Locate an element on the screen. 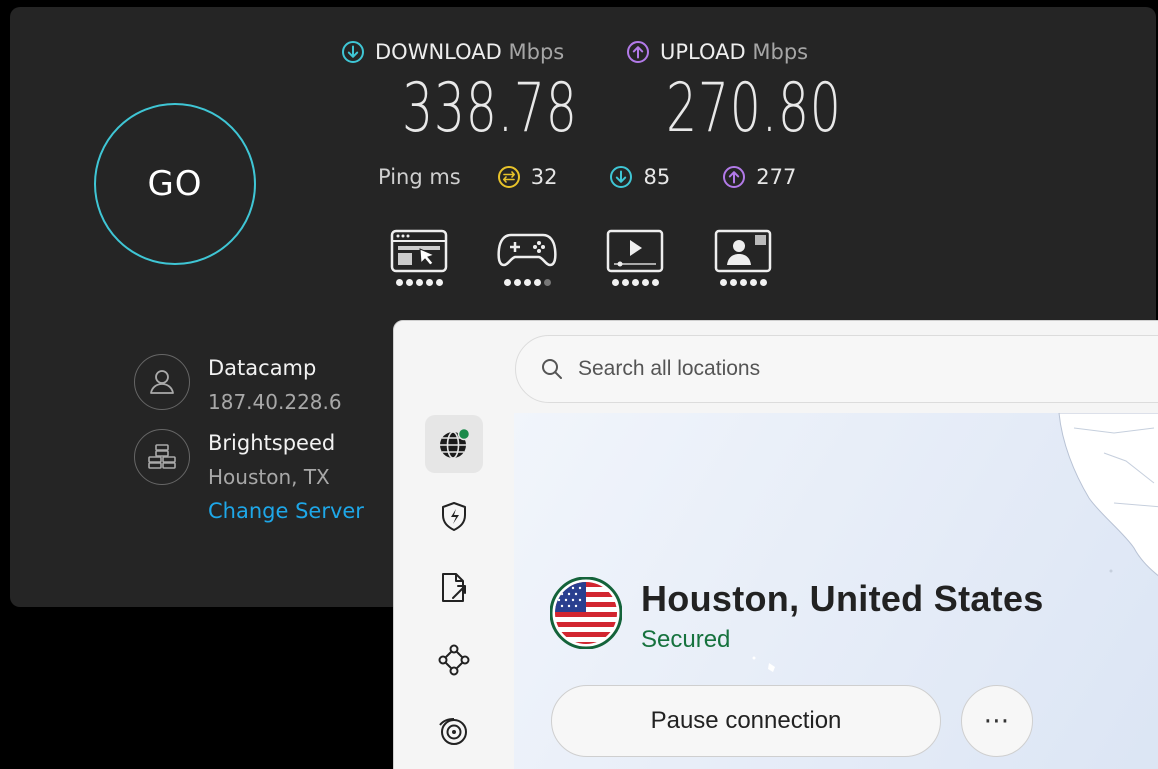  download-header: DOWNLOAD Mbps is located at coordinates (452, 52).